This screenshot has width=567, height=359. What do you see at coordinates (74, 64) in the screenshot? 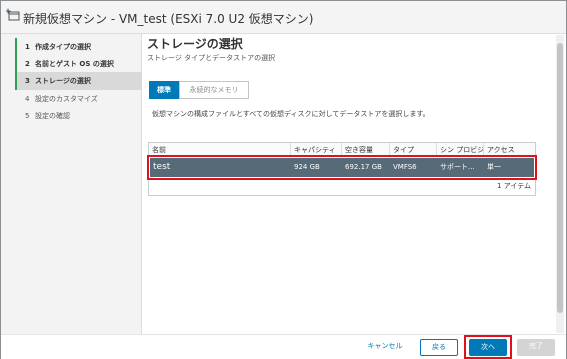
I see `wizard-step-label: 名前とゲスト OS の選択` at bounding box center [74, 64].